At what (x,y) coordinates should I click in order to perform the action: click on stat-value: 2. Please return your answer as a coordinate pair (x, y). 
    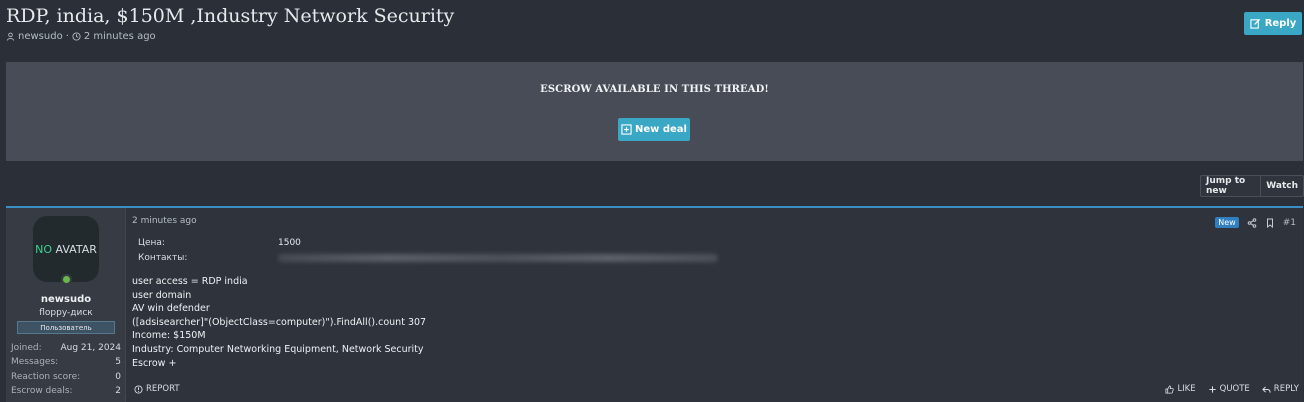
    Looking at the image, I should click on (118, 391).